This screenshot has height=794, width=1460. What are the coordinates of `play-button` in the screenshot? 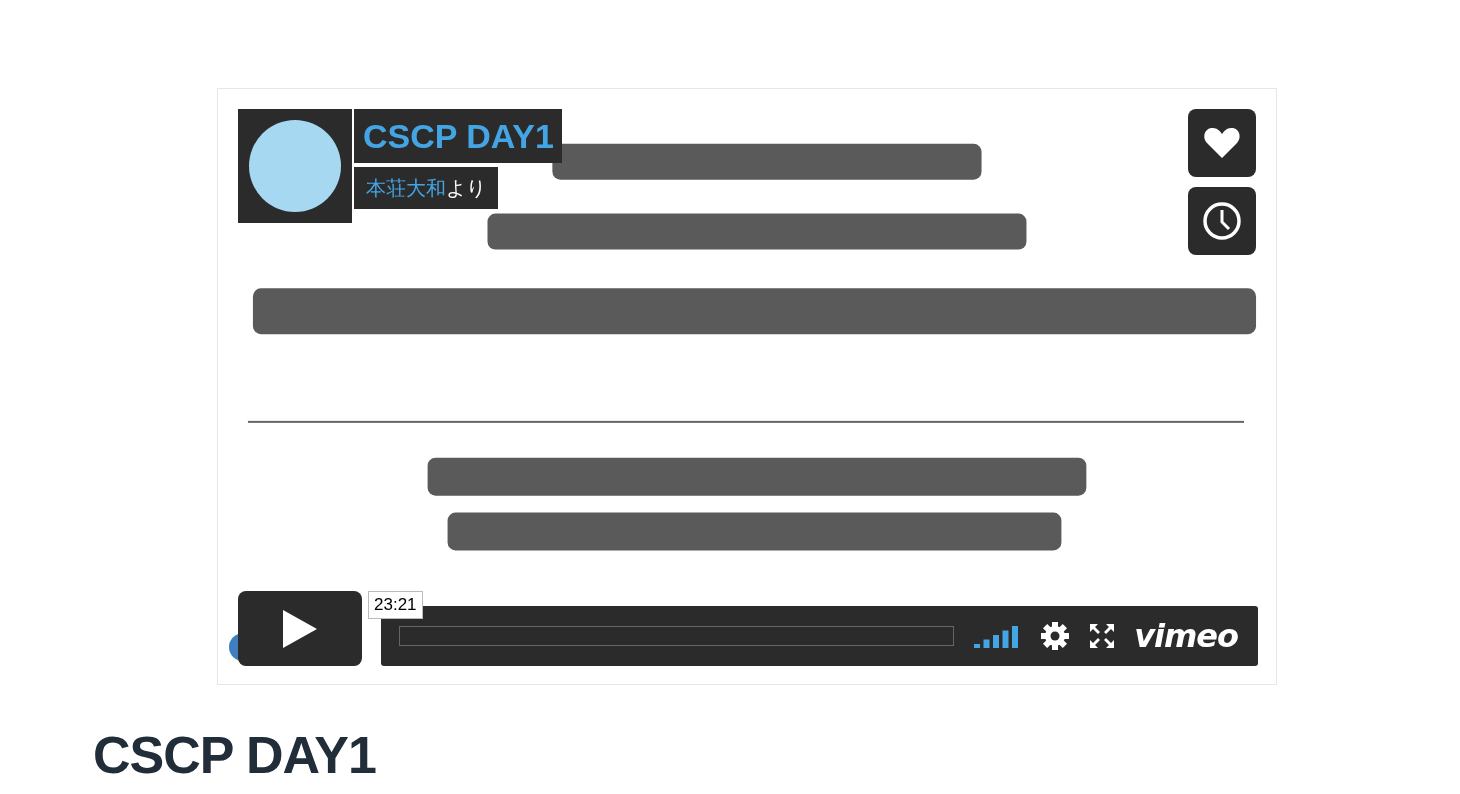 It's located at (300, 628).